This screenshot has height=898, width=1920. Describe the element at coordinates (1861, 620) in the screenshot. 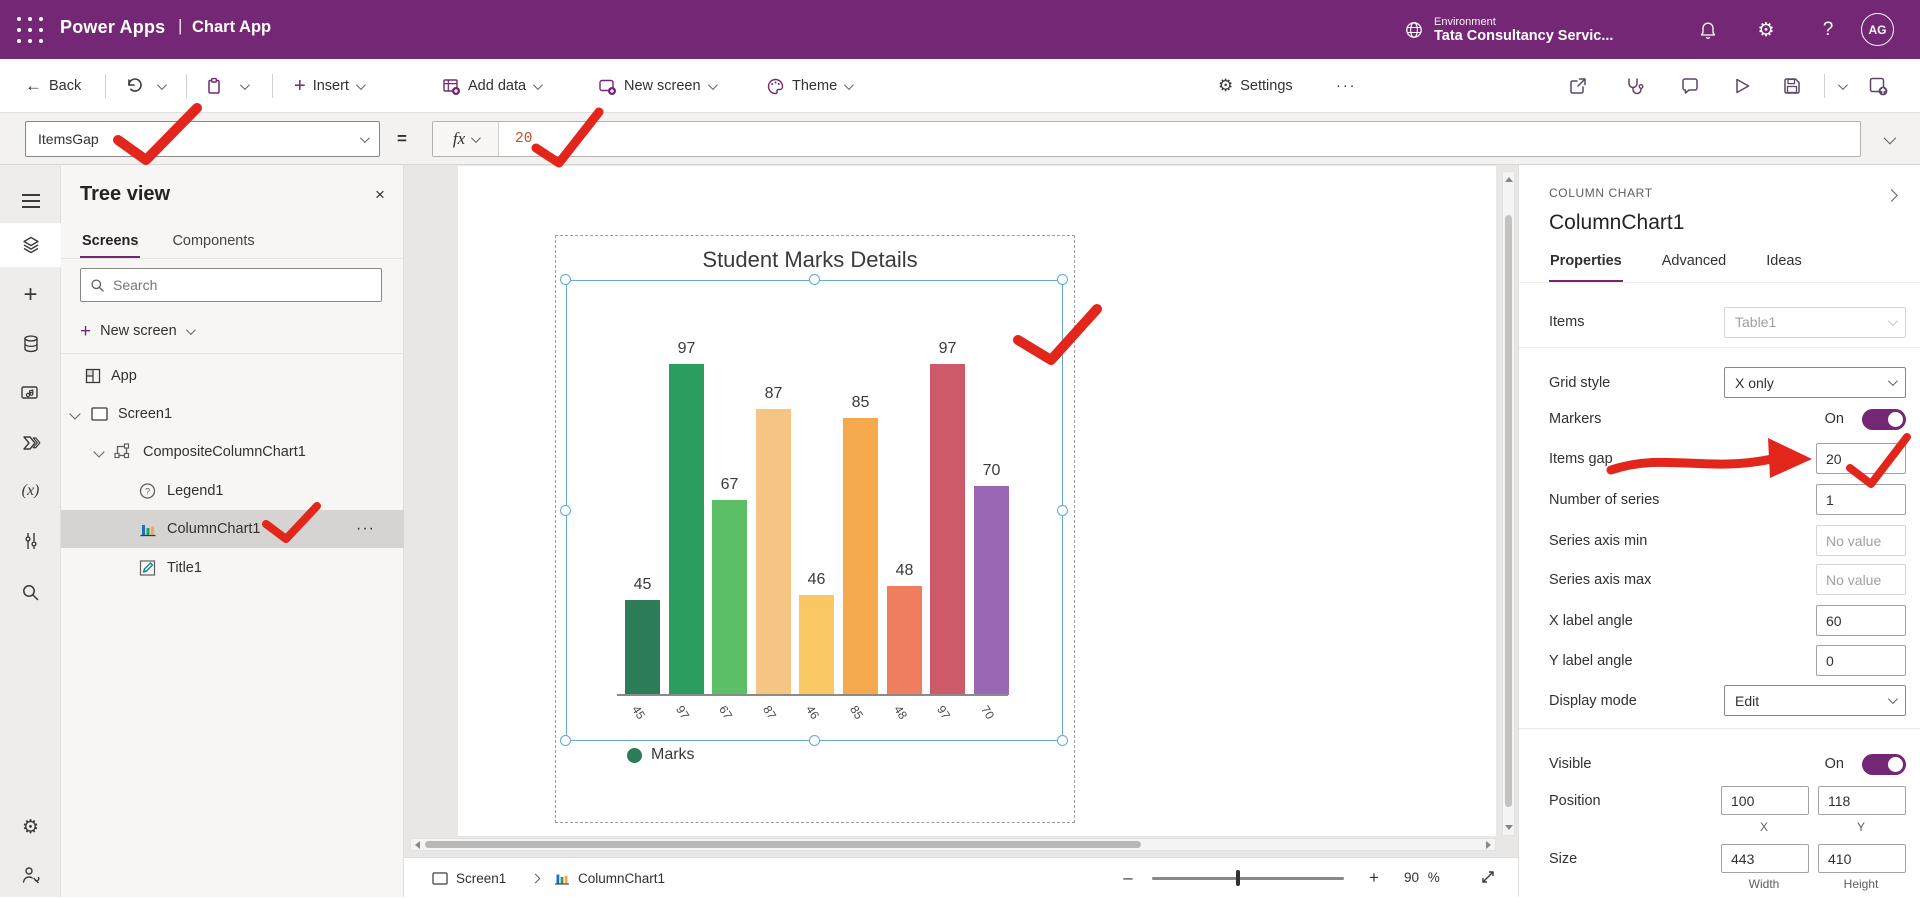

I see `x-label-angle-input` at that location.